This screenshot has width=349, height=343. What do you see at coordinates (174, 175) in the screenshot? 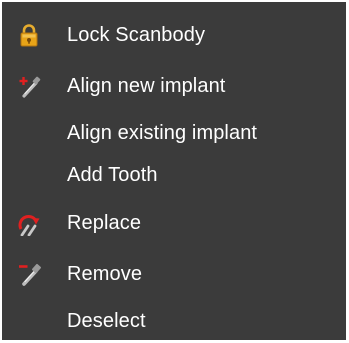
I see `menu-item-add-tooth: Add Tooth` at bounding box center [174, 175].